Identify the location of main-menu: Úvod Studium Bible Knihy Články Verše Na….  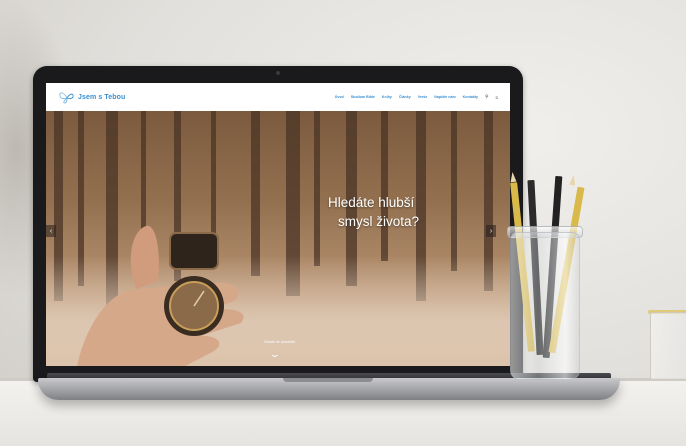
(413, 97).